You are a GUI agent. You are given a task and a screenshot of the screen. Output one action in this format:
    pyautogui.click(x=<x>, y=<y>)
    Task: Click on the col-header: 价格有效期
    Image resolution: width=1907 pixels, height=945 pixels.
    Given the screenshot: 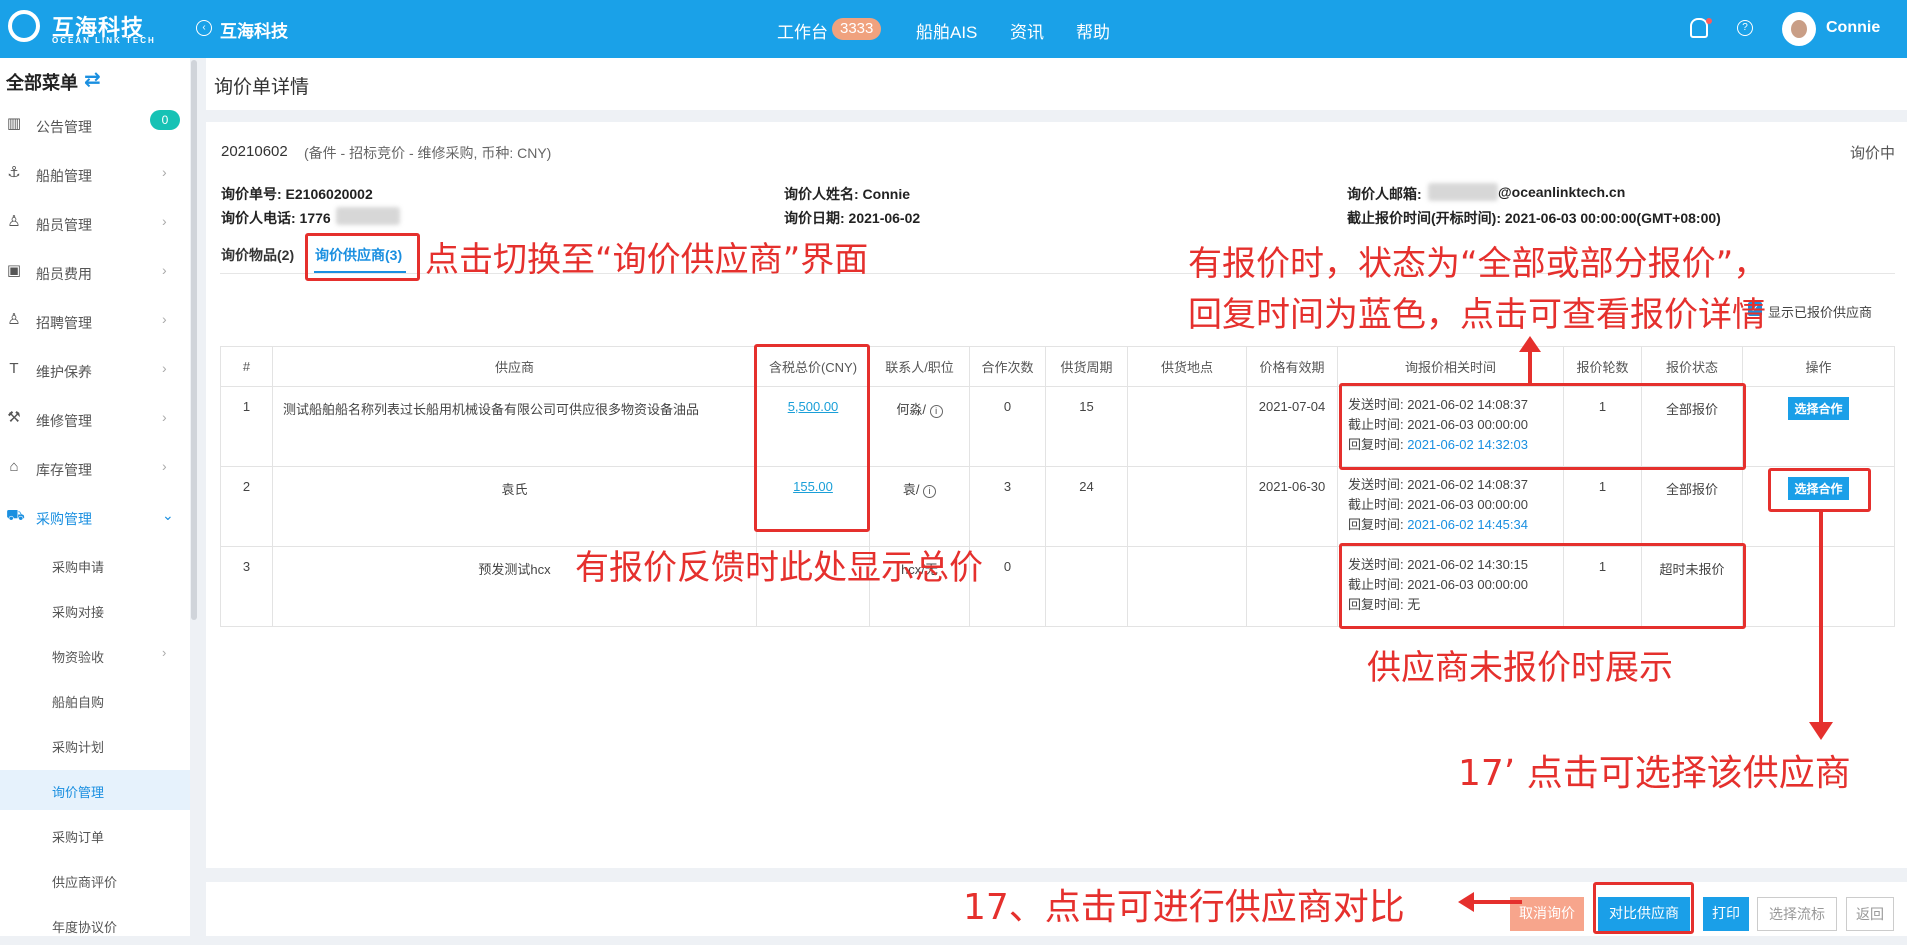 What is the action you would take?
    pyautogui.click(x=1292, y=366)
    